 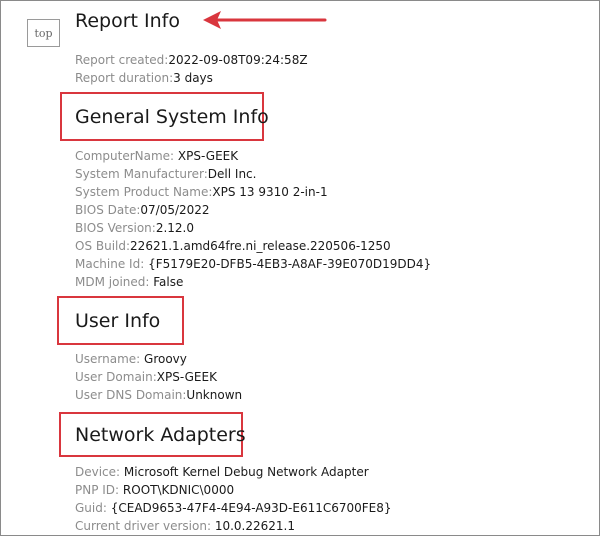 What do you see at coordinates (214, 395) in the screenshot?
I see `field-value: Unknown` at bounding box center [214, 395].